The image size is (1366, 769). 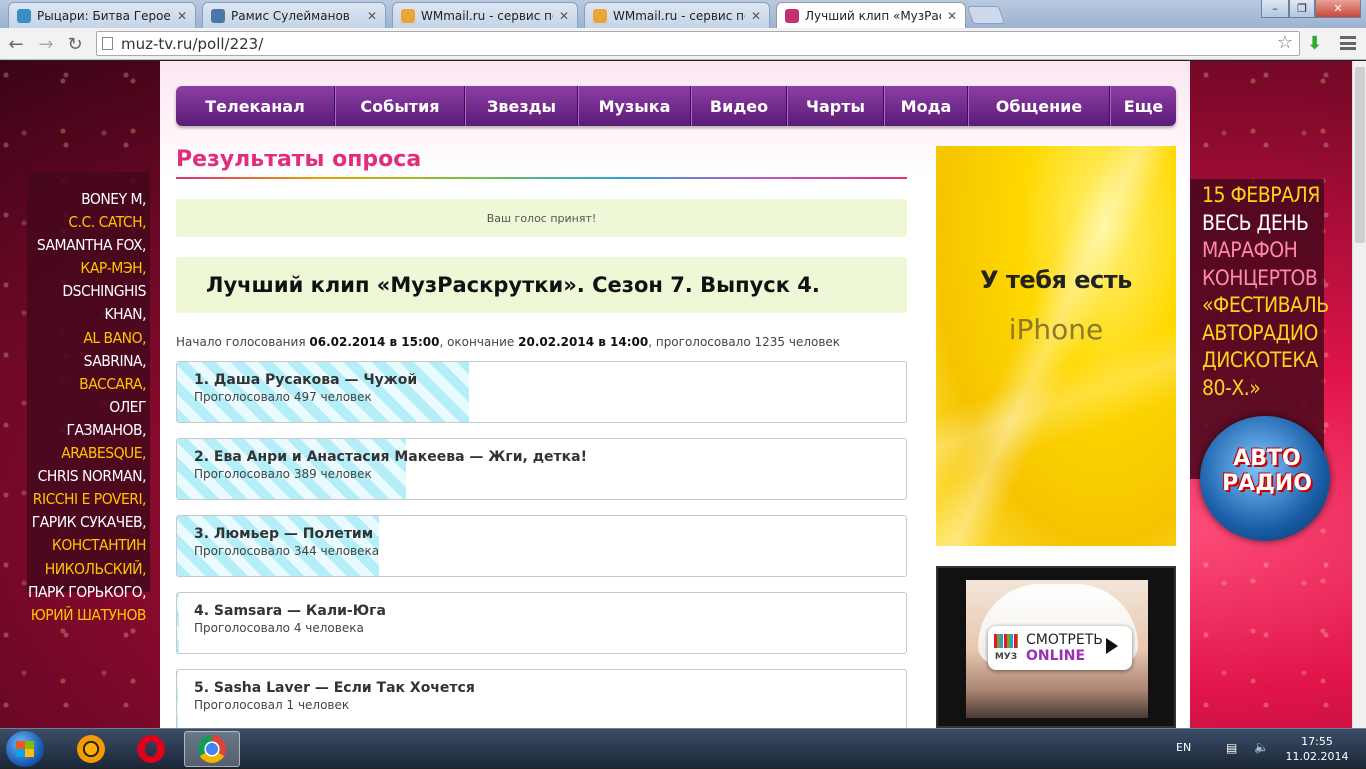 What do you see at coordinates (46, 44) in the screenshot?
I see `forward-arrow-icon: →` at bounding box center [46, 44].